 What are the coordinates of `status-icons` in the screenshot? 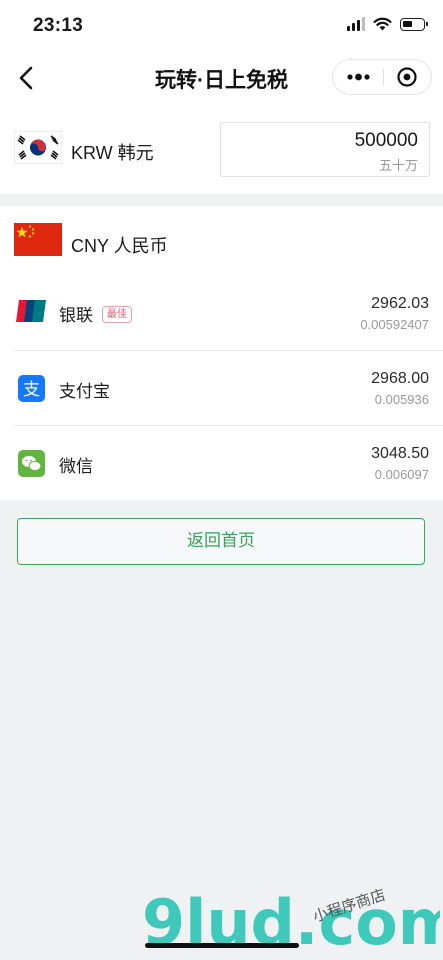 It's located at (387, 24).